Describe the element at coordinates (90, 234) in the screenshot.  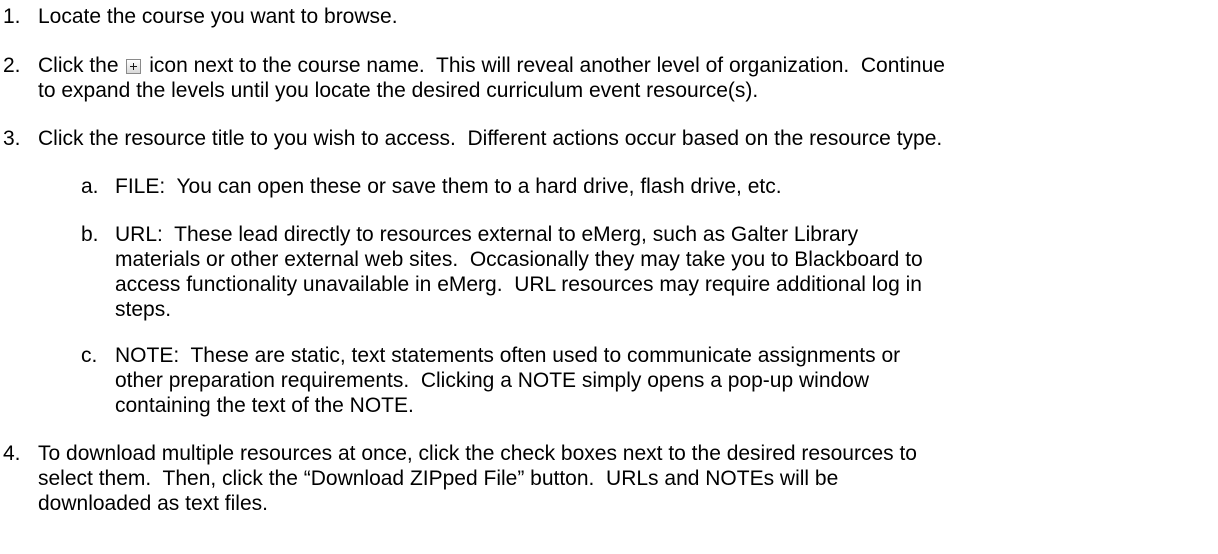
I see `substep-letter: b.` at that location.